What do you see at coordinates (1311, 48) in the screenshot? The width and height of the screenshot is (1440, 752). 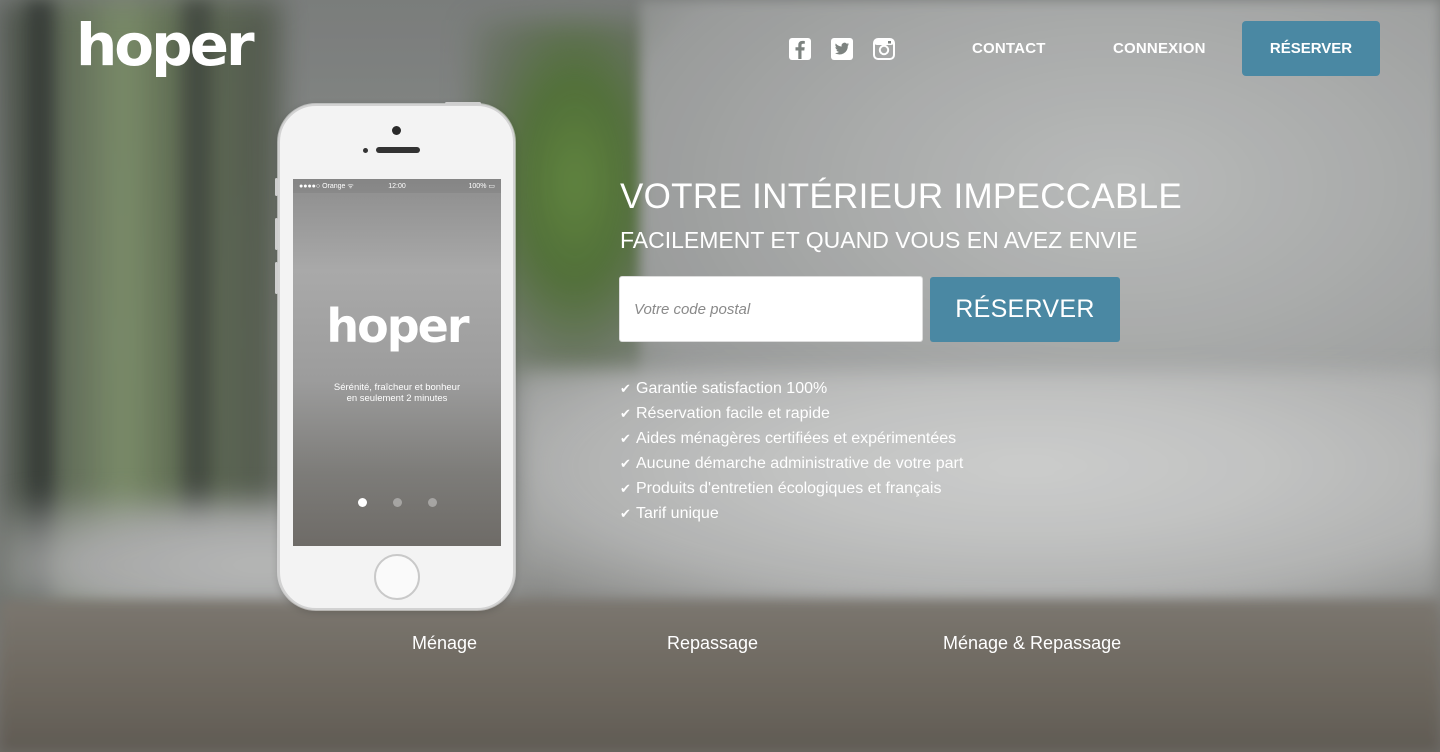 I see `header-reserve-button: RÉSERVER` at bounding box center [1311, 48].